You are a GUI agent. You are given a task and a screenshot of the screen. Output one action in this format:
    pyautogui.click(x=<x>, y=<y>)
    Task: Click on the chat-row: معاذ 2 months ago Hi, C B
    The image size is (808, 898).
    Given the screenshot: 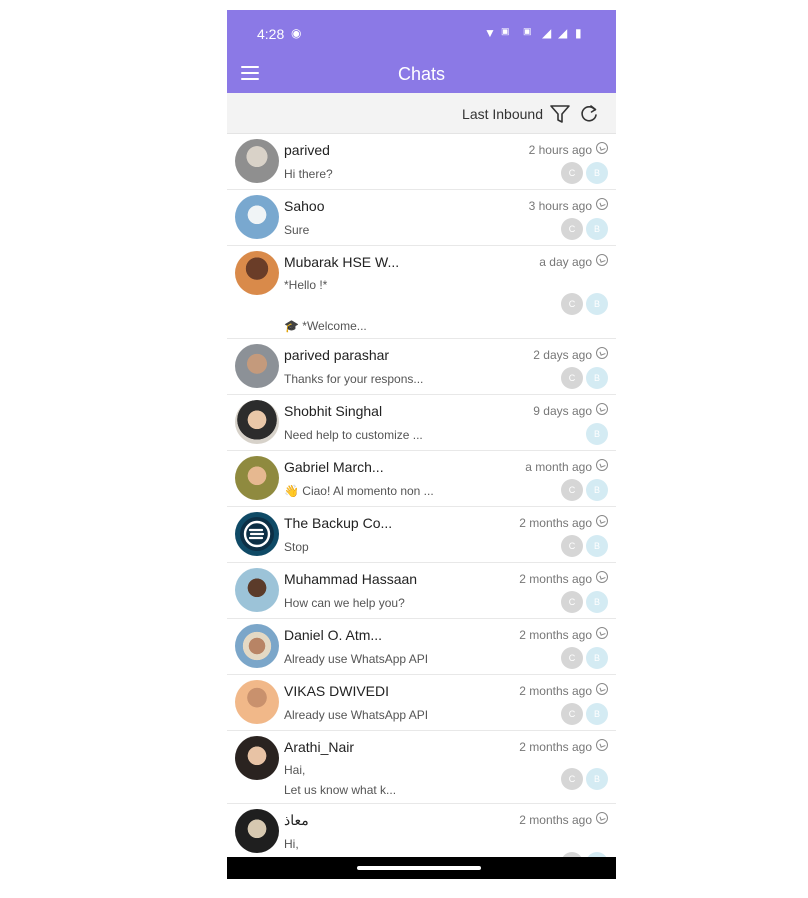 What is the action you would take?
    pyautogui.click(x=421, y=830)
    